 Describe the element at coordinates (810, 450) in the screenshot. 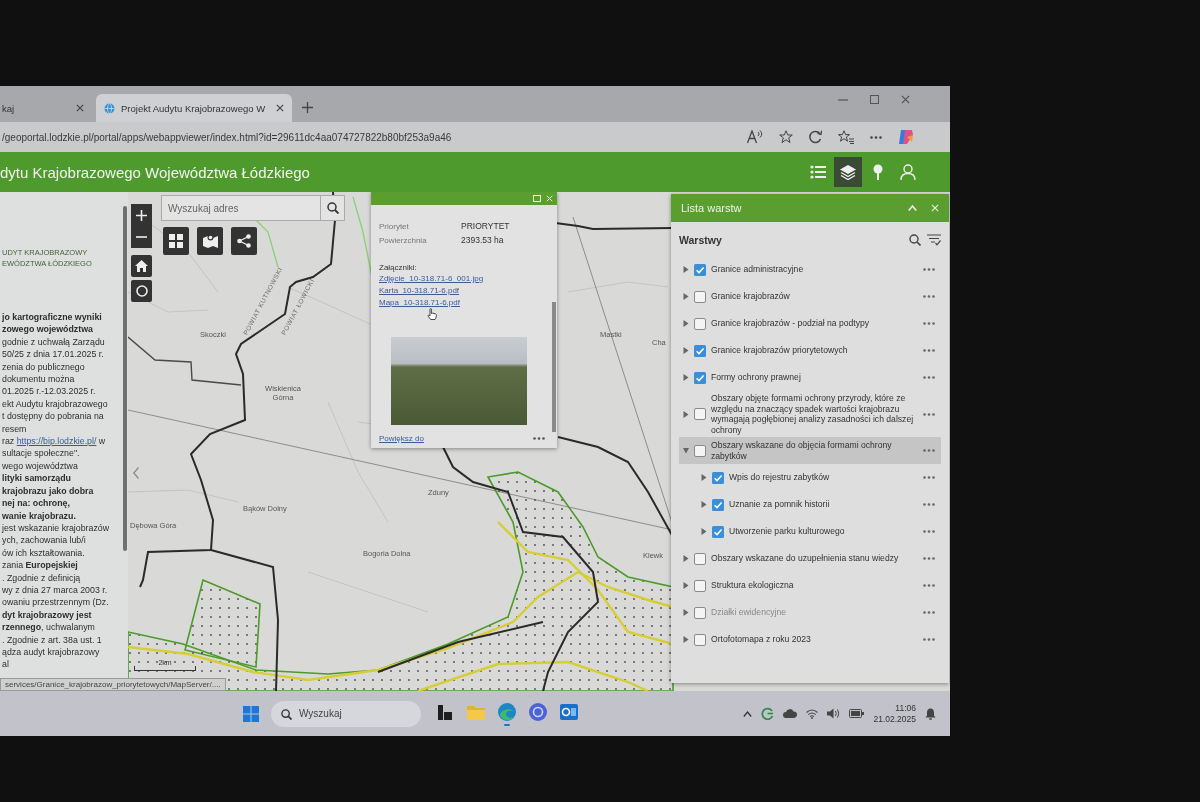

I see `layer-row: Obszary wskazane do objęcia formami ochrony zabytków` at that location.